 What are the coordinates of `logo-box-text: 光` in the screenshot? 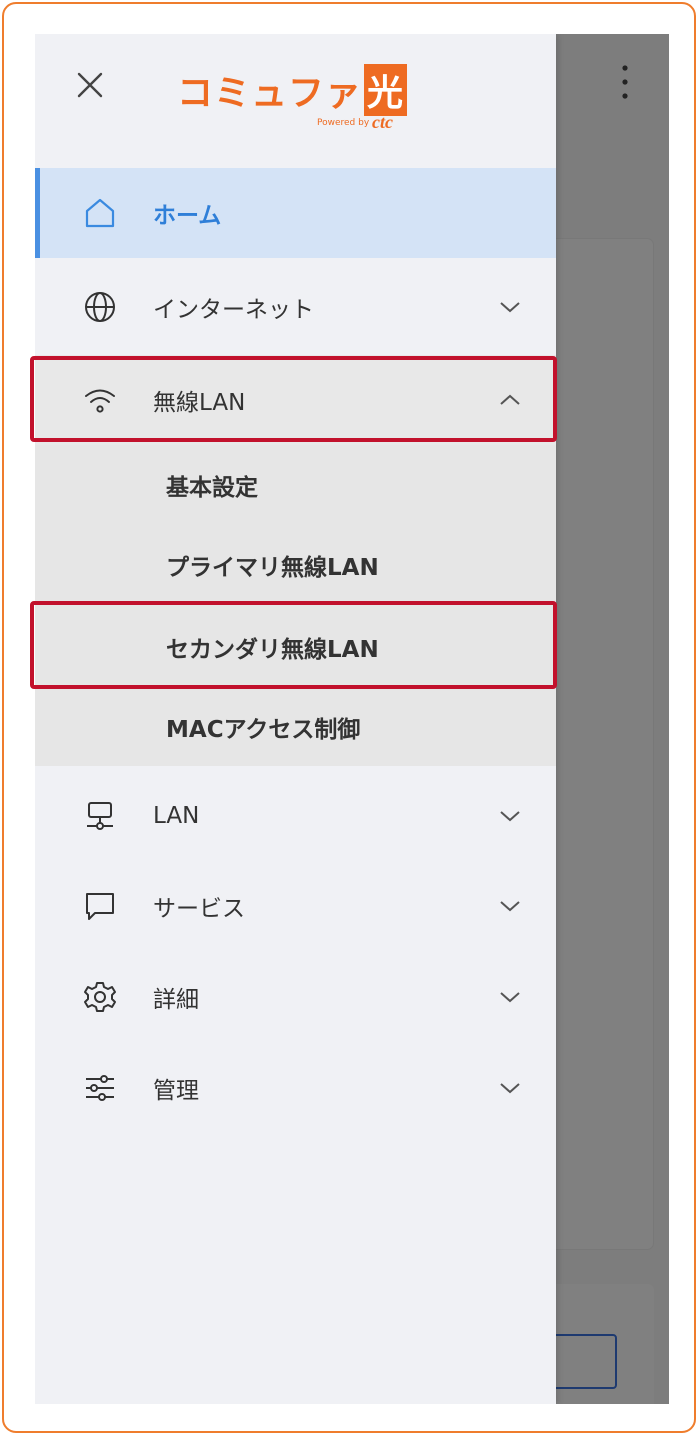 It's located at (386, 90).